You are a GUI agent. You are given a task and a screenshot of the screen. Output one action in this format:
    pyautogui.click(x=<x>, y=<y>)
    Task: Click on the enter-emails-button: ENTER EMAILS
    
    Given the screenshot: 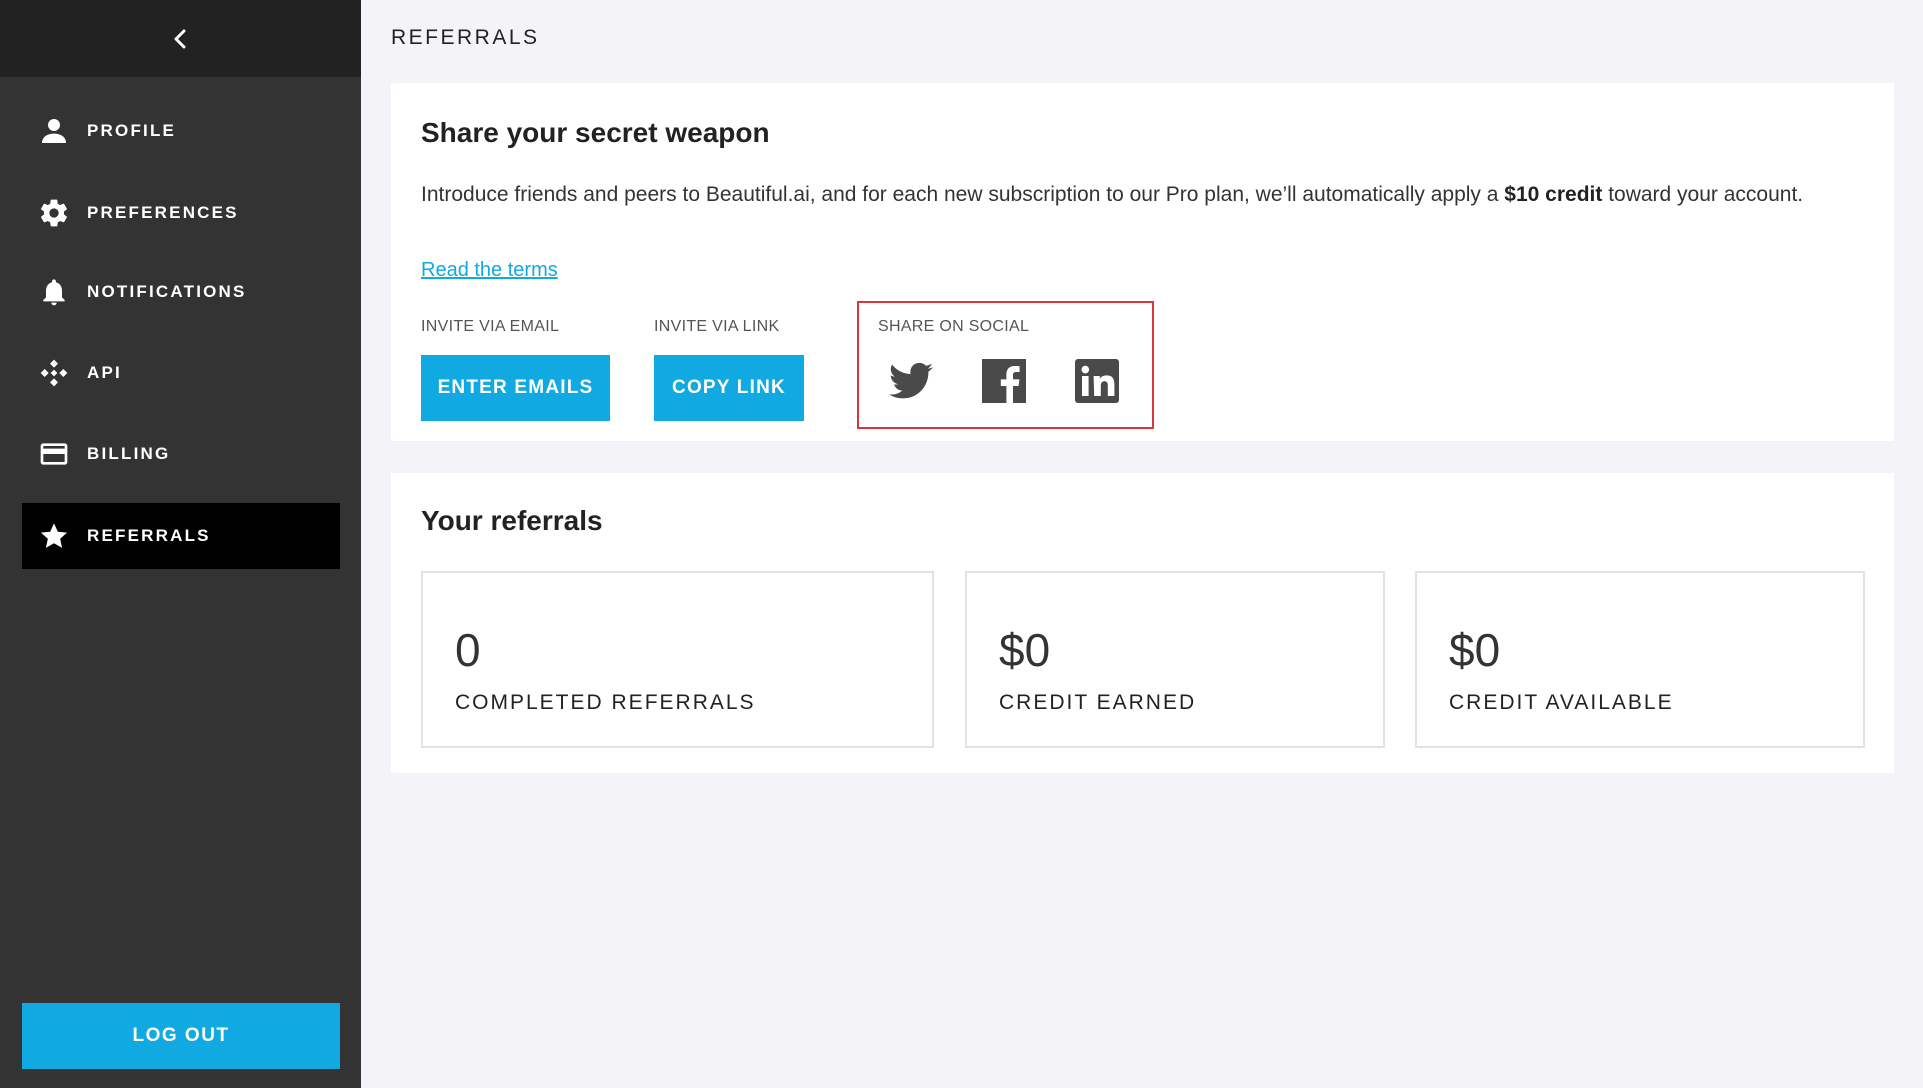 What is the action you would take?
    pyautogui.click(x=515, y=388)
    